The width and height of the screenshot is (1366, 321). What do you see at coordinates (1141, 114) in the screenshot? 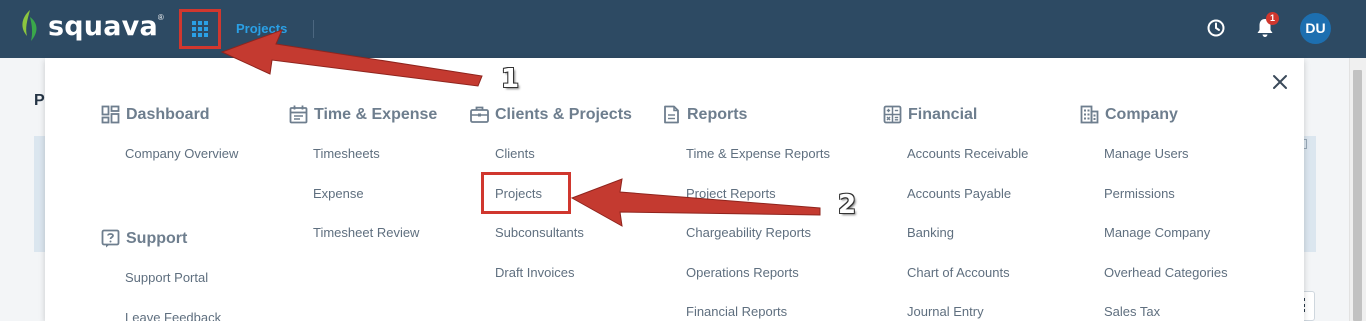
I see `menu-heading-label: Company` at bounding box center [1141, 114].